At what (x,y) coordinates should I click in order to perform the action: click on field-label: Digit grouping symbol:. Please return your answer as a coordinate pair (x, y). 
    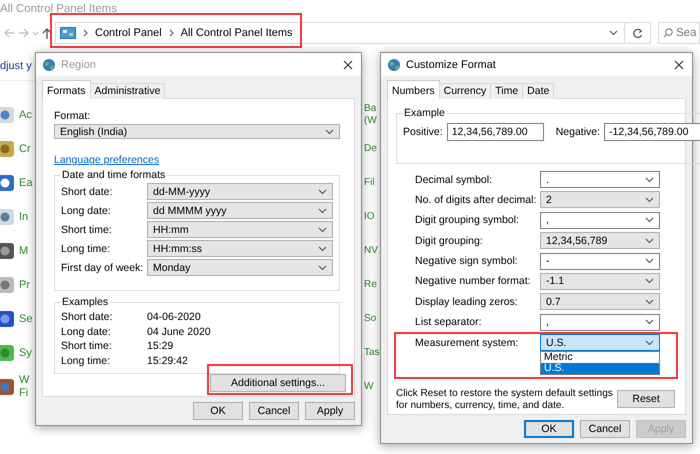
    Looking at the image, I should click on (467, 220).